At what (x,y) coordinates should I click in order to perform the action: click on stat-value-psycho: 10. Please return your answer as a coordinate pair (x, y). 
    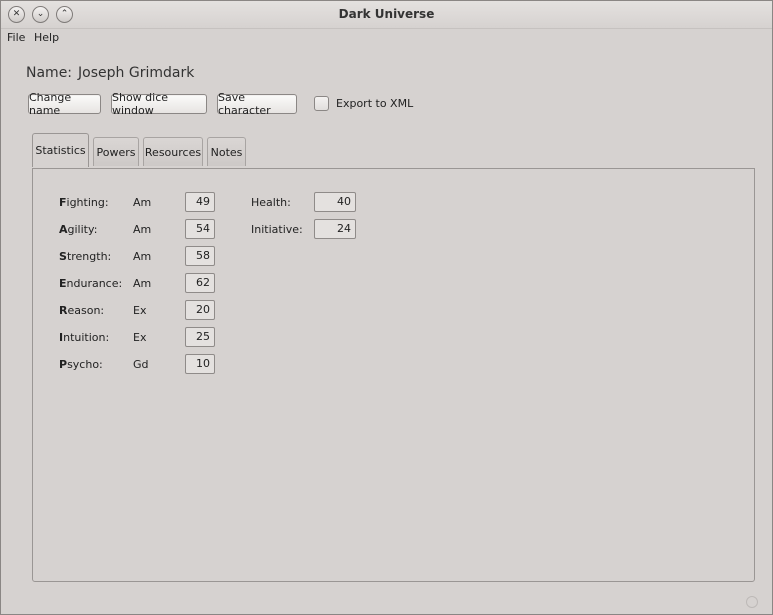
    Looking at the image, I should click on (200, 364).